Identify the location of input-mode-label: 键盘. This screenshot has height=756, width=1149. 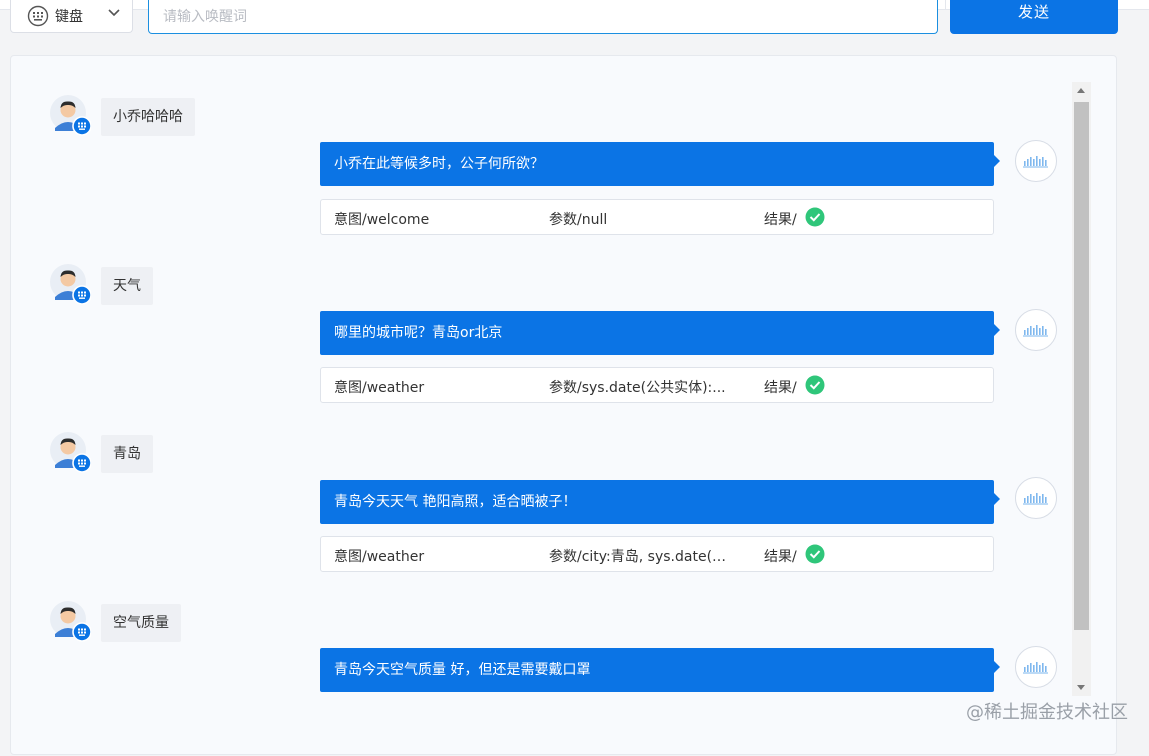
(69, 17).